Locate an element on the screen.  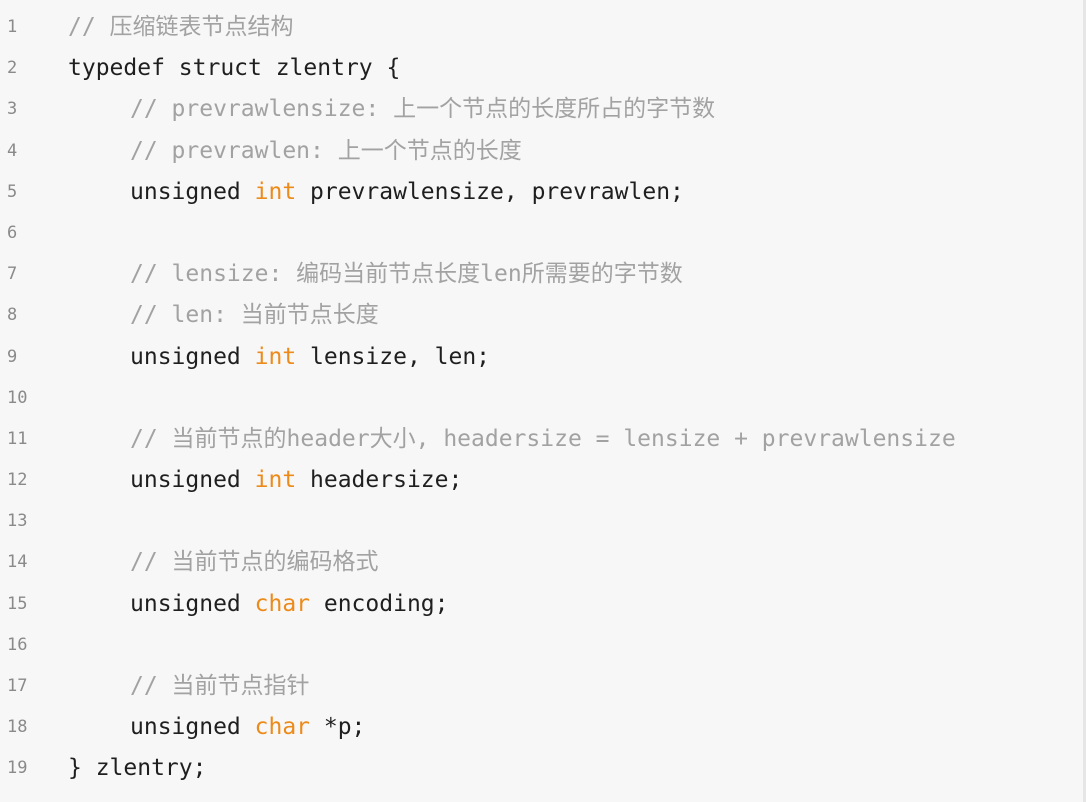
code-line: 1 // 压缩链表节点结构 is located at coordinates (543, 27).